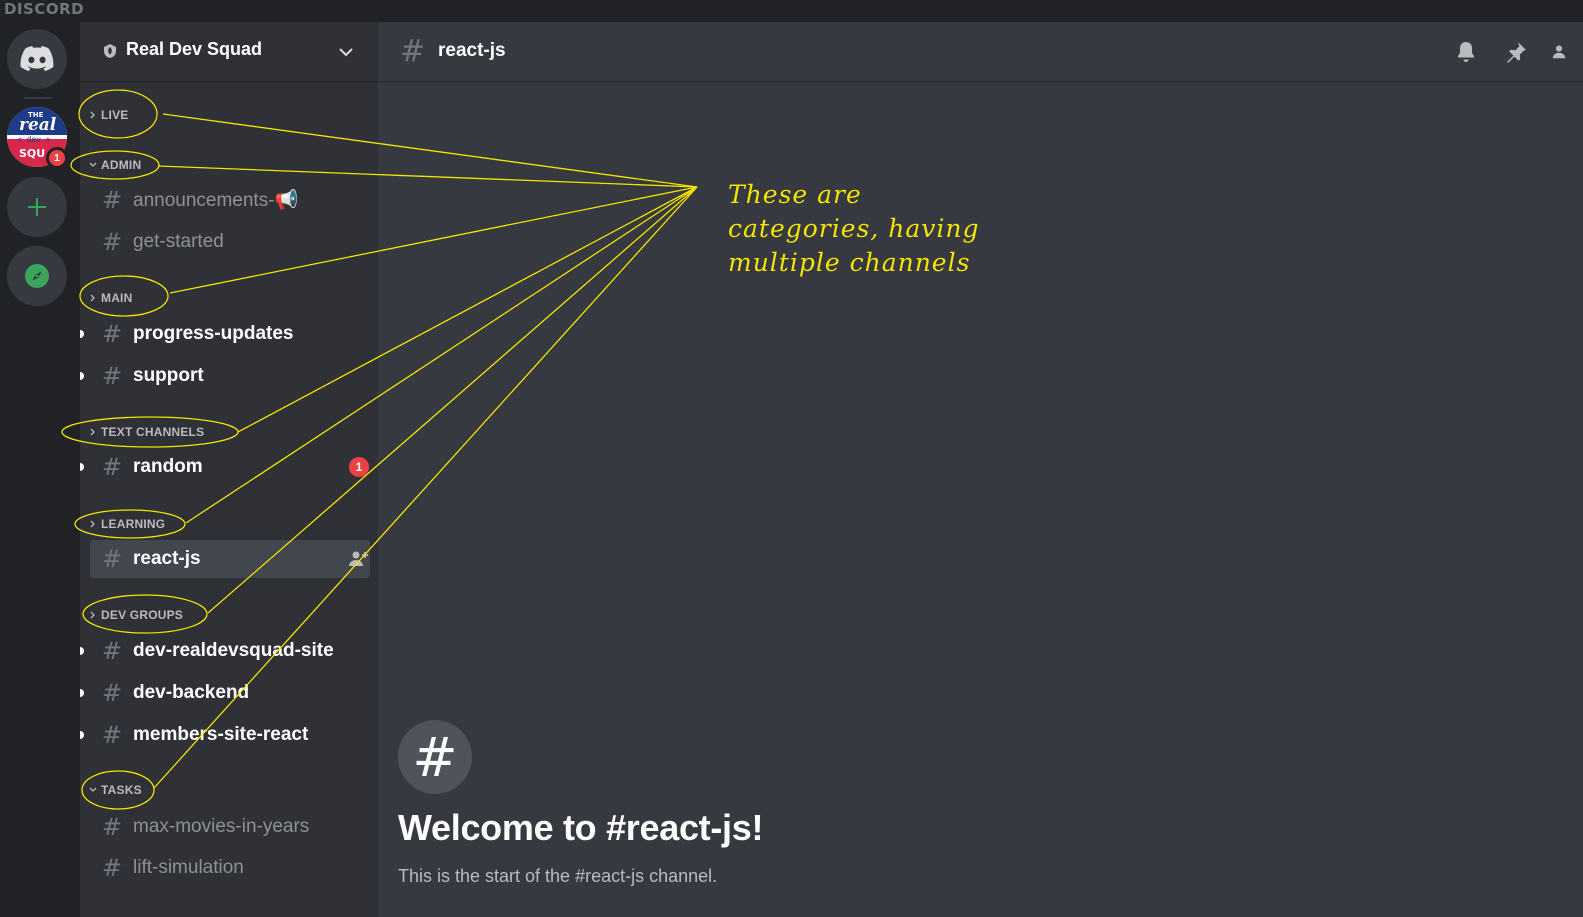  I want to click on server-header: Real Dev Squad, so click(229, 52).